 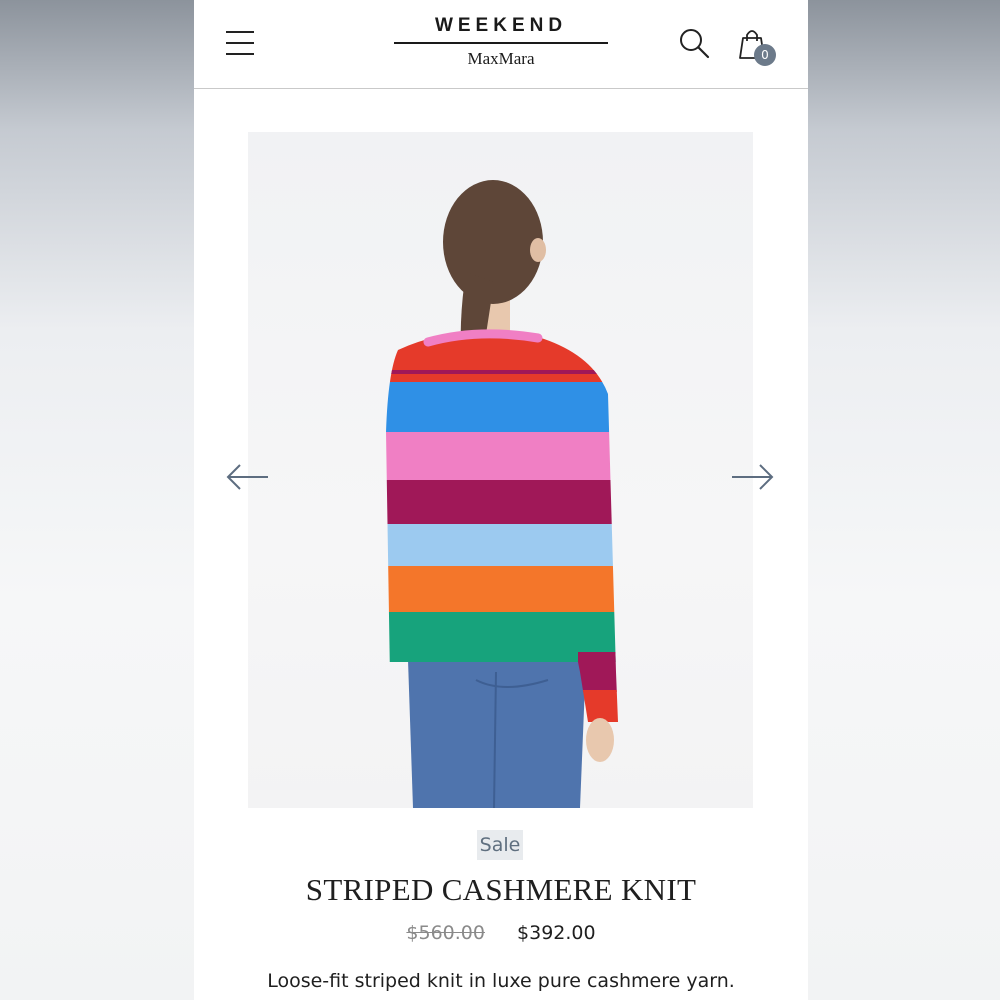 I want to click on sale-price: $392.00, so click(x=556, y=933).